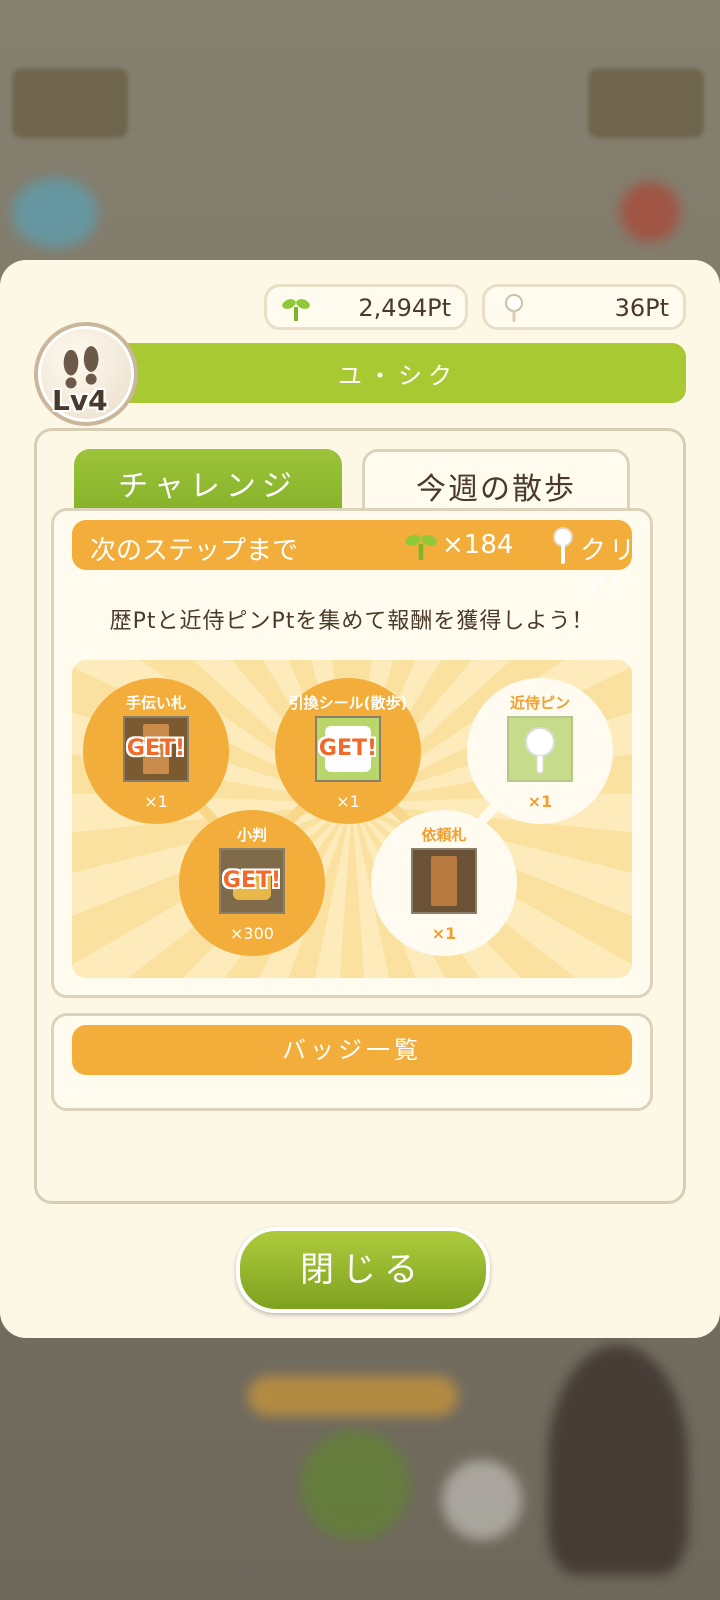 Image resolution: width=720 pixels, height=1600 pixels. What do you see at coordinates (584, 307) in the screenshot?
I see `pin-points-box: 36Pt` at bounding box center [584, 307].